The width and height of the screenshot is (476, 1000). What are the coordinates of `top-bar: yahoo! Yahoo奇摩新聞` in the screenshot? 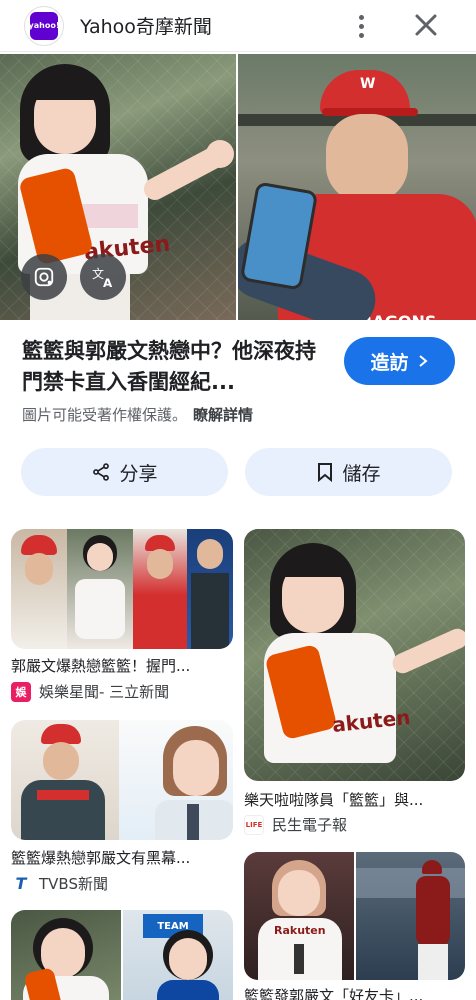 It's located at (238, 26).